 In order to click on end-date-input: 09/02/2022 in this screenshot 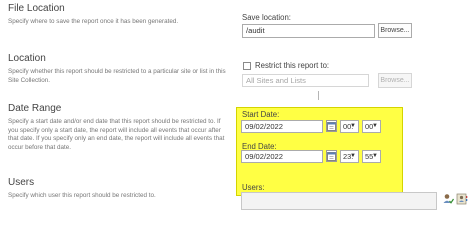, I will do `click(282, 156)`.